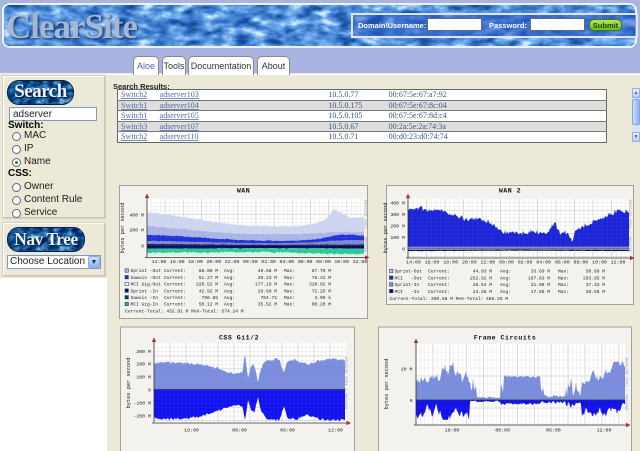 This screenshot has width=640, height=451. I want to click on svg-text: 0, so click(411, 401).